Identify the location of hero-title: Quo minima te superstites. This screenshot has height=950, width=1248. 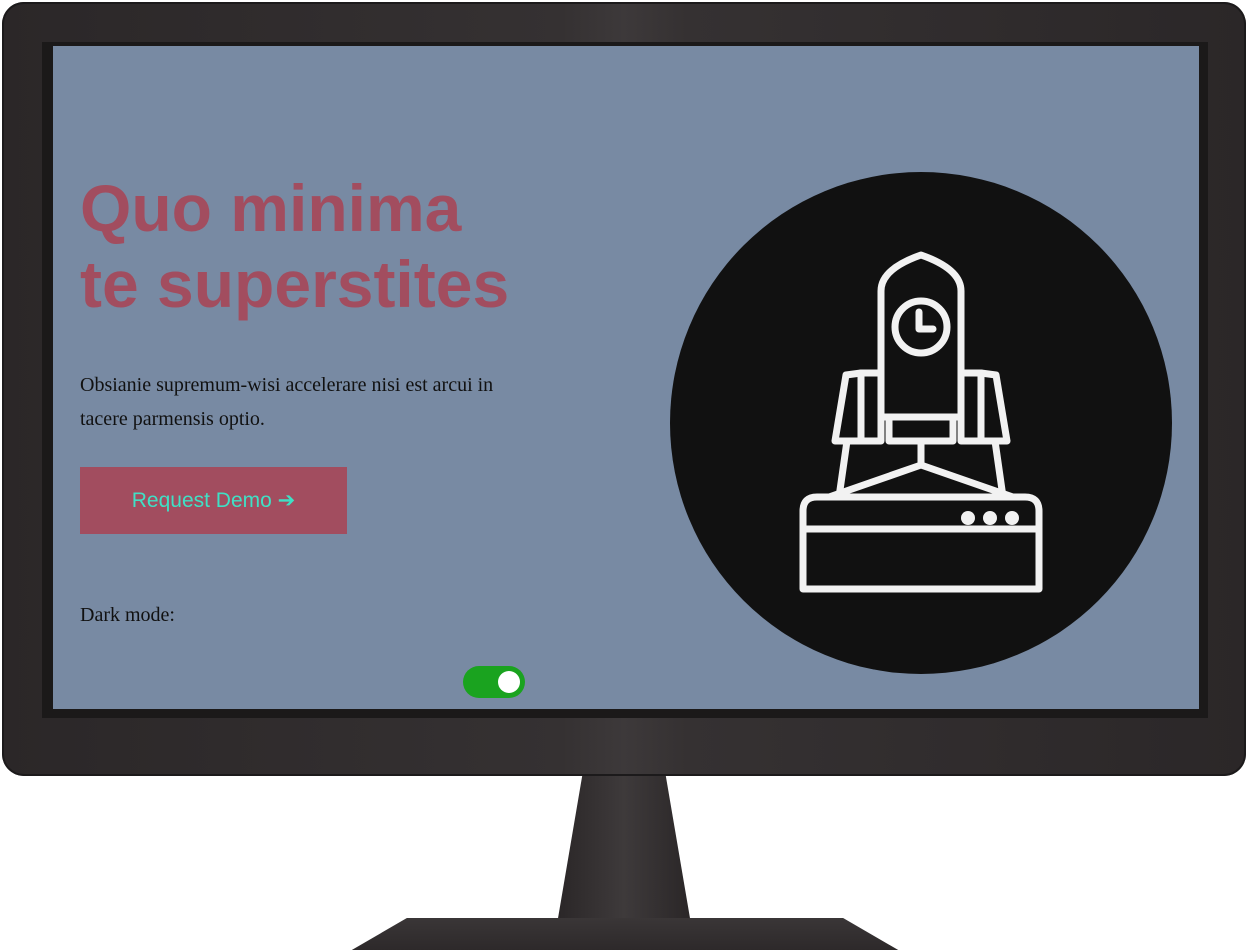
(340, 246).